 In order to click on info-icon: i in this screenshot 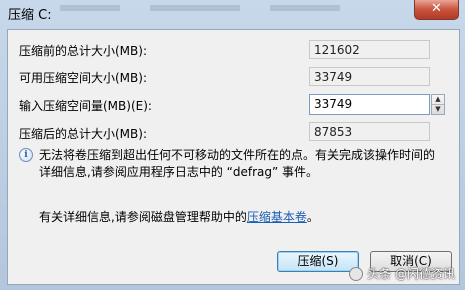, I will do `click(26, 155)`.